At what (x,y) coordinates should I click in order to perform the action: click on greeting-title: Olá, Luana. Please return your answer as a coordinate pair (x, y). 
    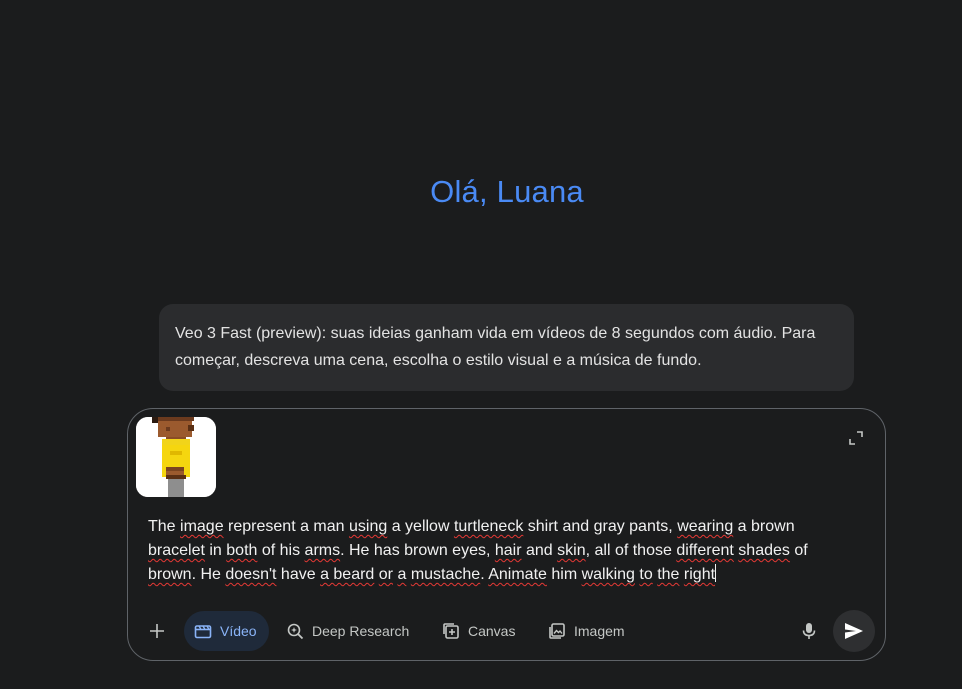
    Looking at the image, I should click on (507, 191).